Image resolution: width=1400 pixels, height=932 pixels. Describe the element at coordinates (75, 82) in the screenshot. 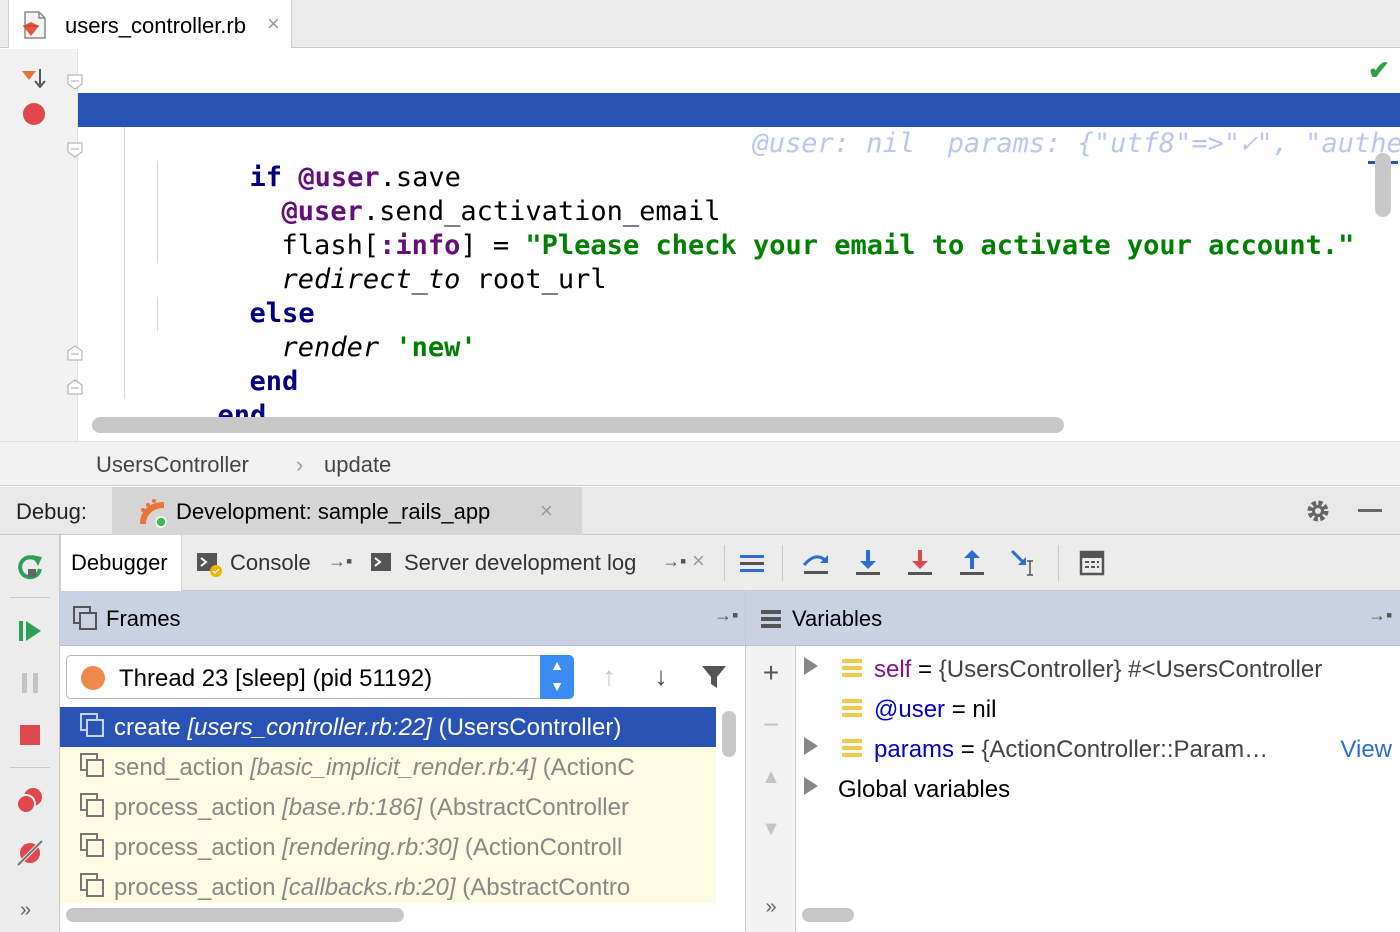

I see `fold-icon` at that location.